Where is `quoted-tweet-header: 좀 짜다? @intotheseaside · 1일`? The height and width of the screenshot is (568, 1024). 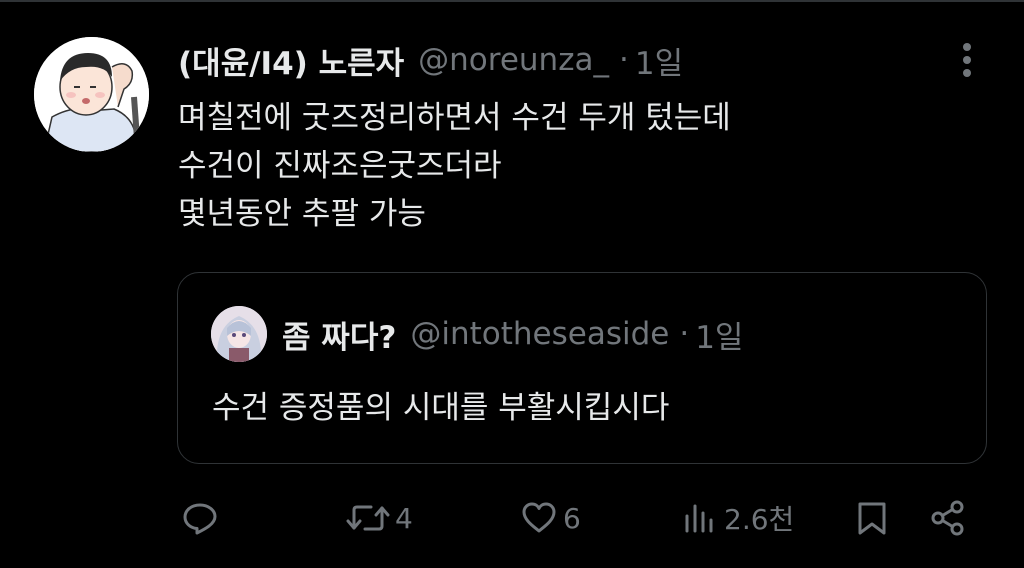 quoted-tweet-header: 좀 짜다? @intotheseaside · 1일 is located at coordinates (512, 334).